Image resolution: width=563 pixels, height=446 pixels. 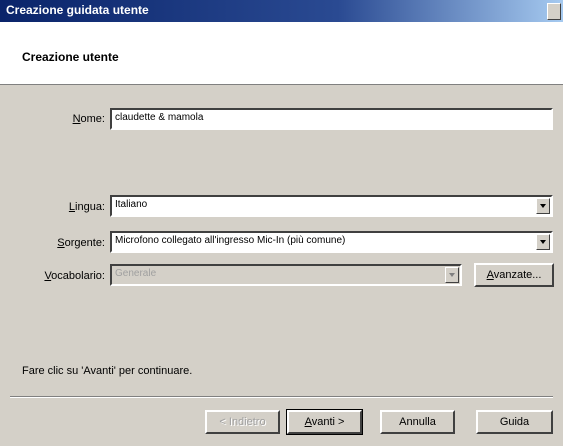 I want to click on vocabulary-label: Vocabolario:, so click(x=74, y=276).